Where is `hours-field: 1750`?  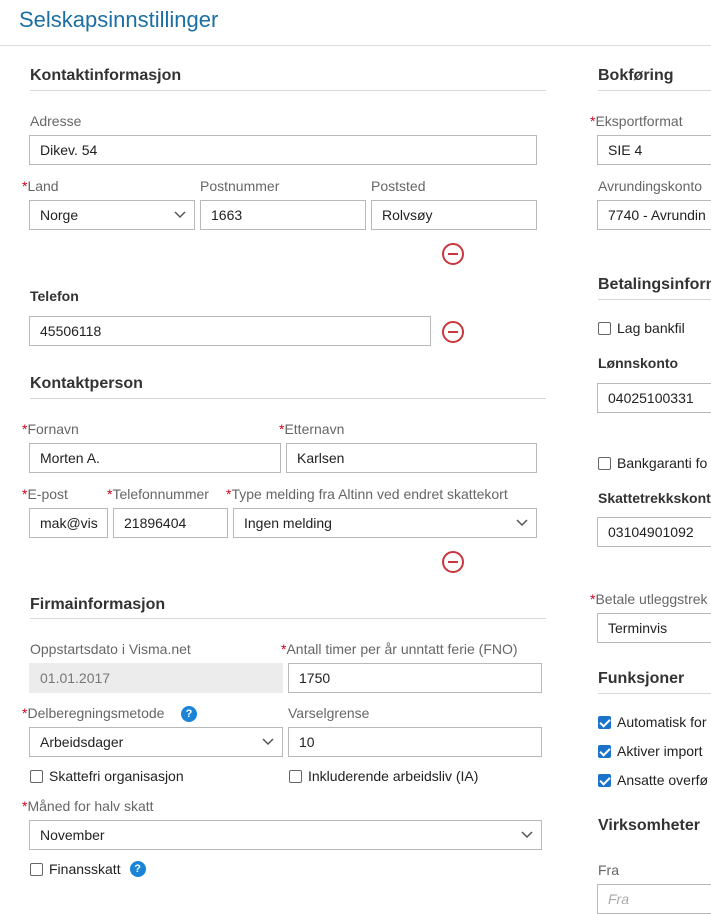
hours-field: 1750 is located at coordinates (415, 678).